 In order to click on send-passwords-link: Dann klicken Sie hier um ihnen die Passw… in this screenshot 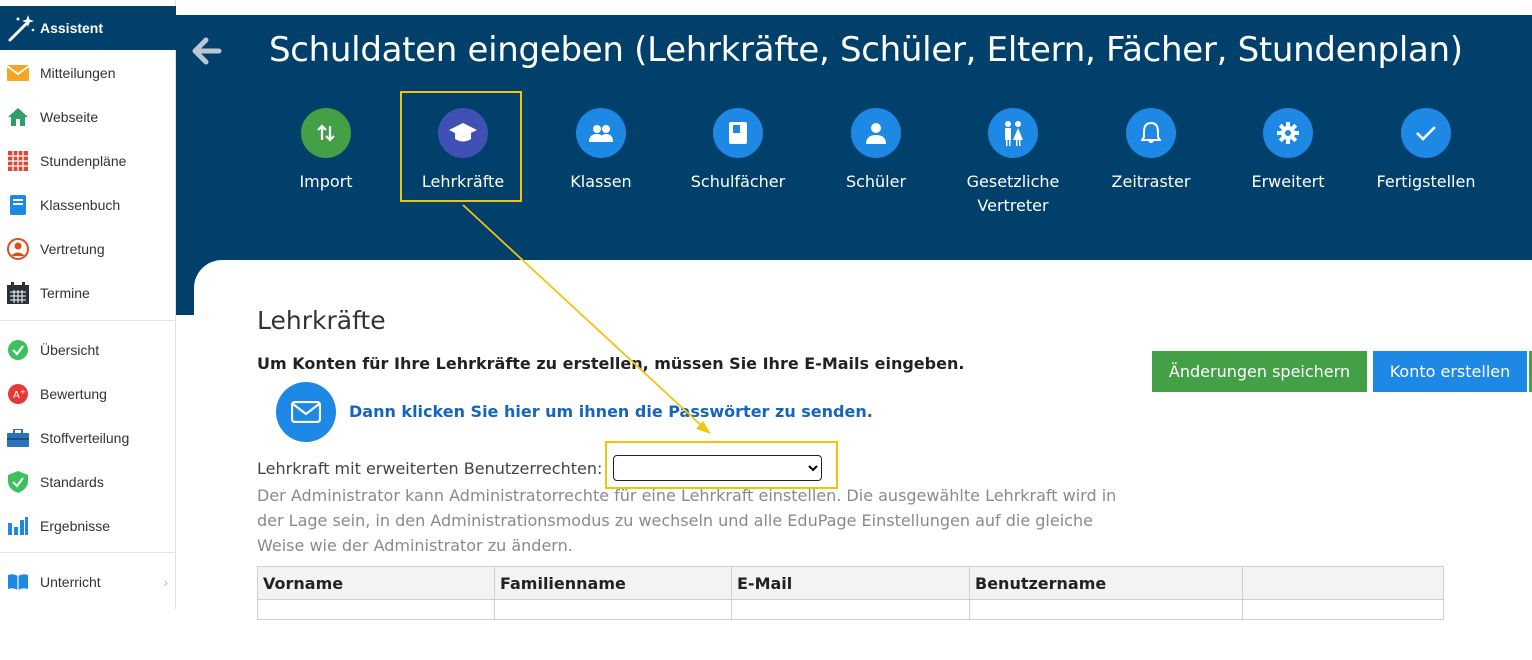, I will do `click(611, 411)`.